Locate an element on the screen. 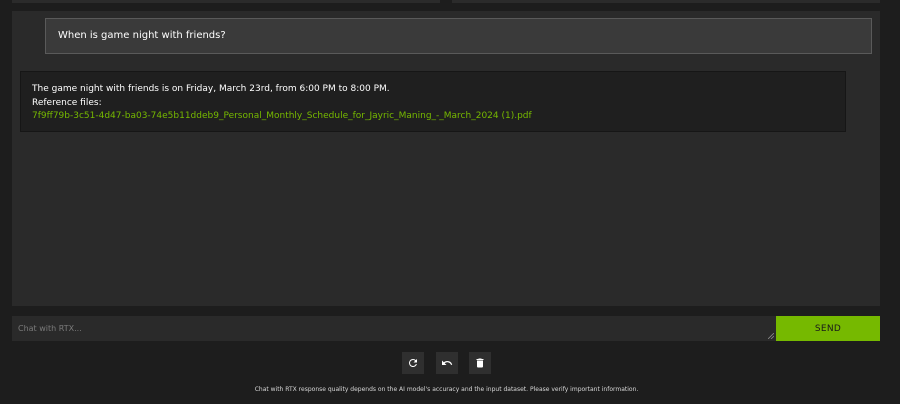 The height and width of the screenshot is (404, 900). clear-history-button is located at coordinates (480, 363).